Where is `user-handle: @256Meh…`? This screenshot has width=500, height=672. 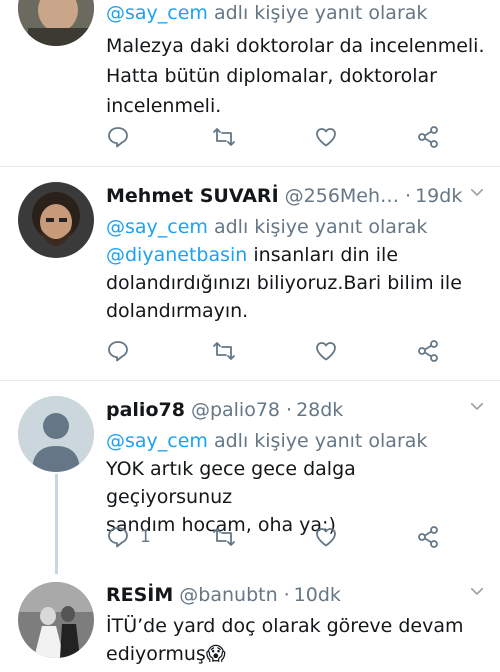
user-handle: @256Meh… is located at coordinates (342, 196).